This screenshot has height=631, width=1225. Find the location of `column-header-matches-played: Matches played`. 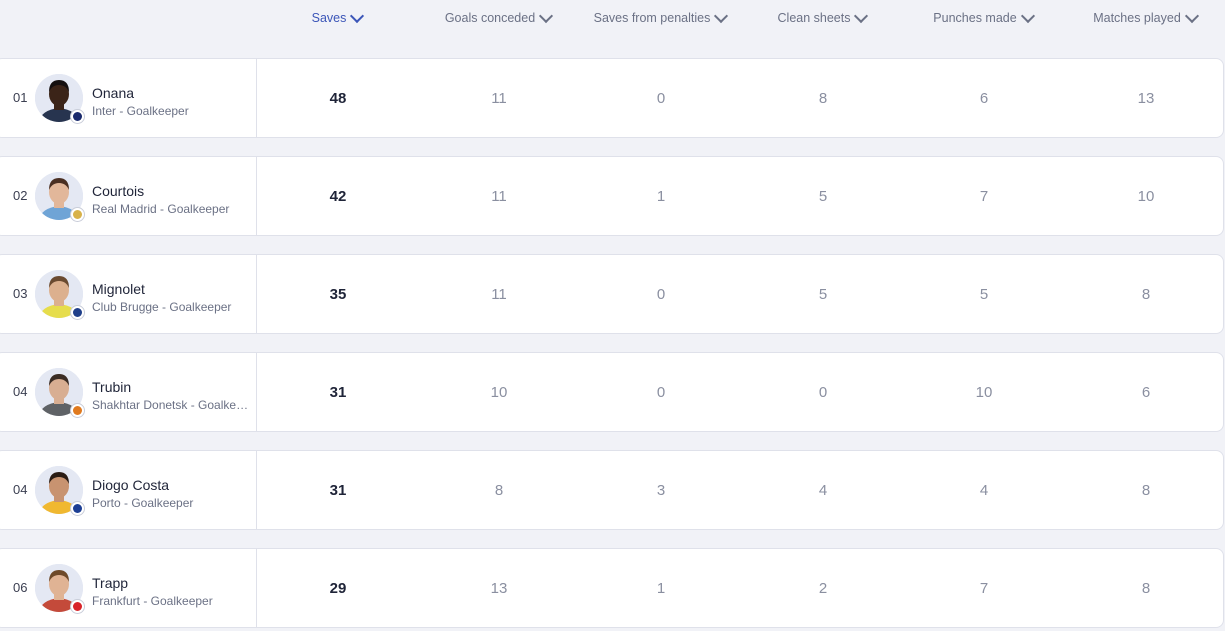

column-header-matches-played: Matches played is located at coordinates (1145, 18).